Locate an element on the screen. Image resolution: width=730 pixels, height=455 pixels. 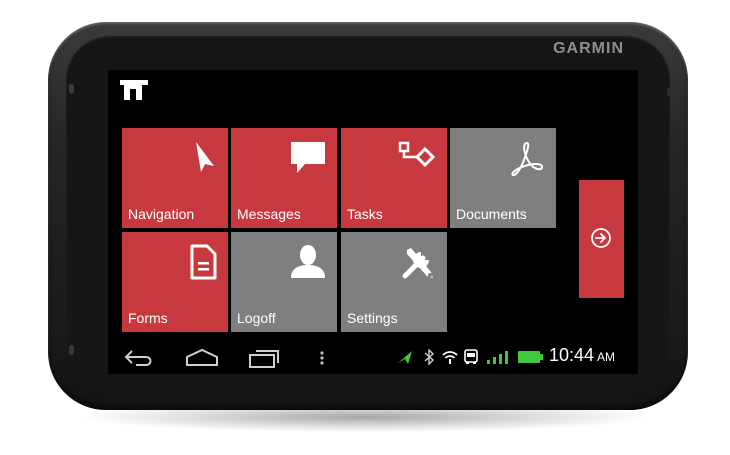
clock-ampm: AM is located at coordinates (606, 357).